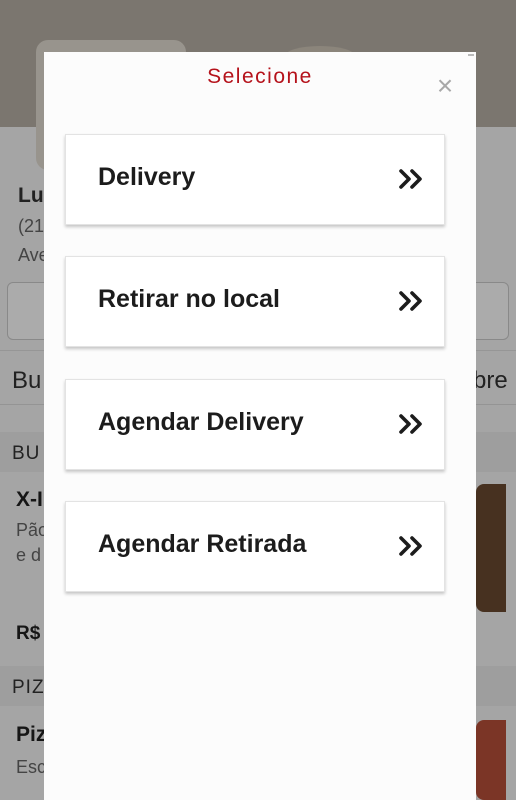 This screenshot has width=516, height=800. Describe the element at coordinates (202, 544) in the screenshot. I see `option-label: Agendar Retirada` at that location.